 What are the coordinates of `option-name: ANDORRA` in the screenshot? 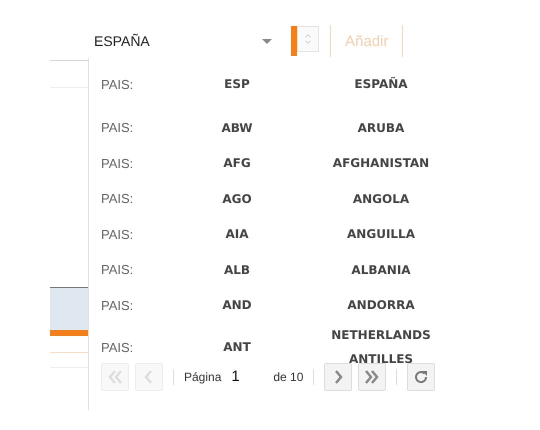 It's located at (381, 305).